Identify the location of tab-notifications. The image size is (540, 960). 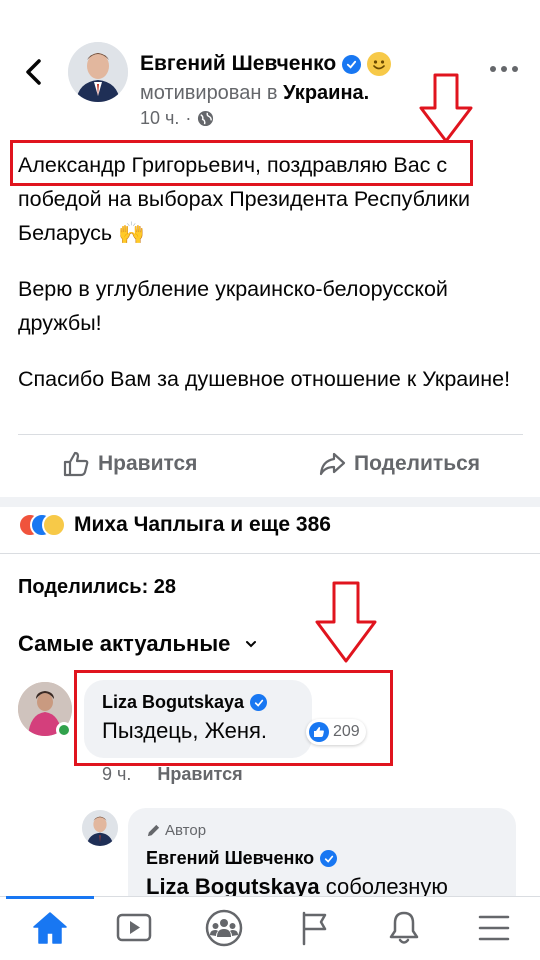
(404, 928).